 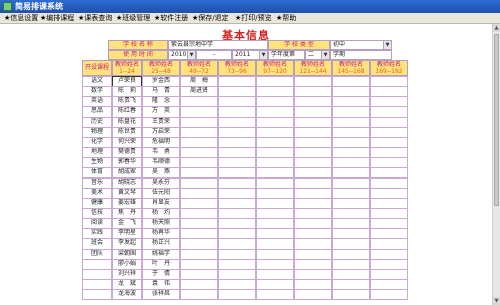 What do you see at coordinates (237, 71) in the screenshot?
I see `header-range: 73--96` at bounding box center [237, 71].